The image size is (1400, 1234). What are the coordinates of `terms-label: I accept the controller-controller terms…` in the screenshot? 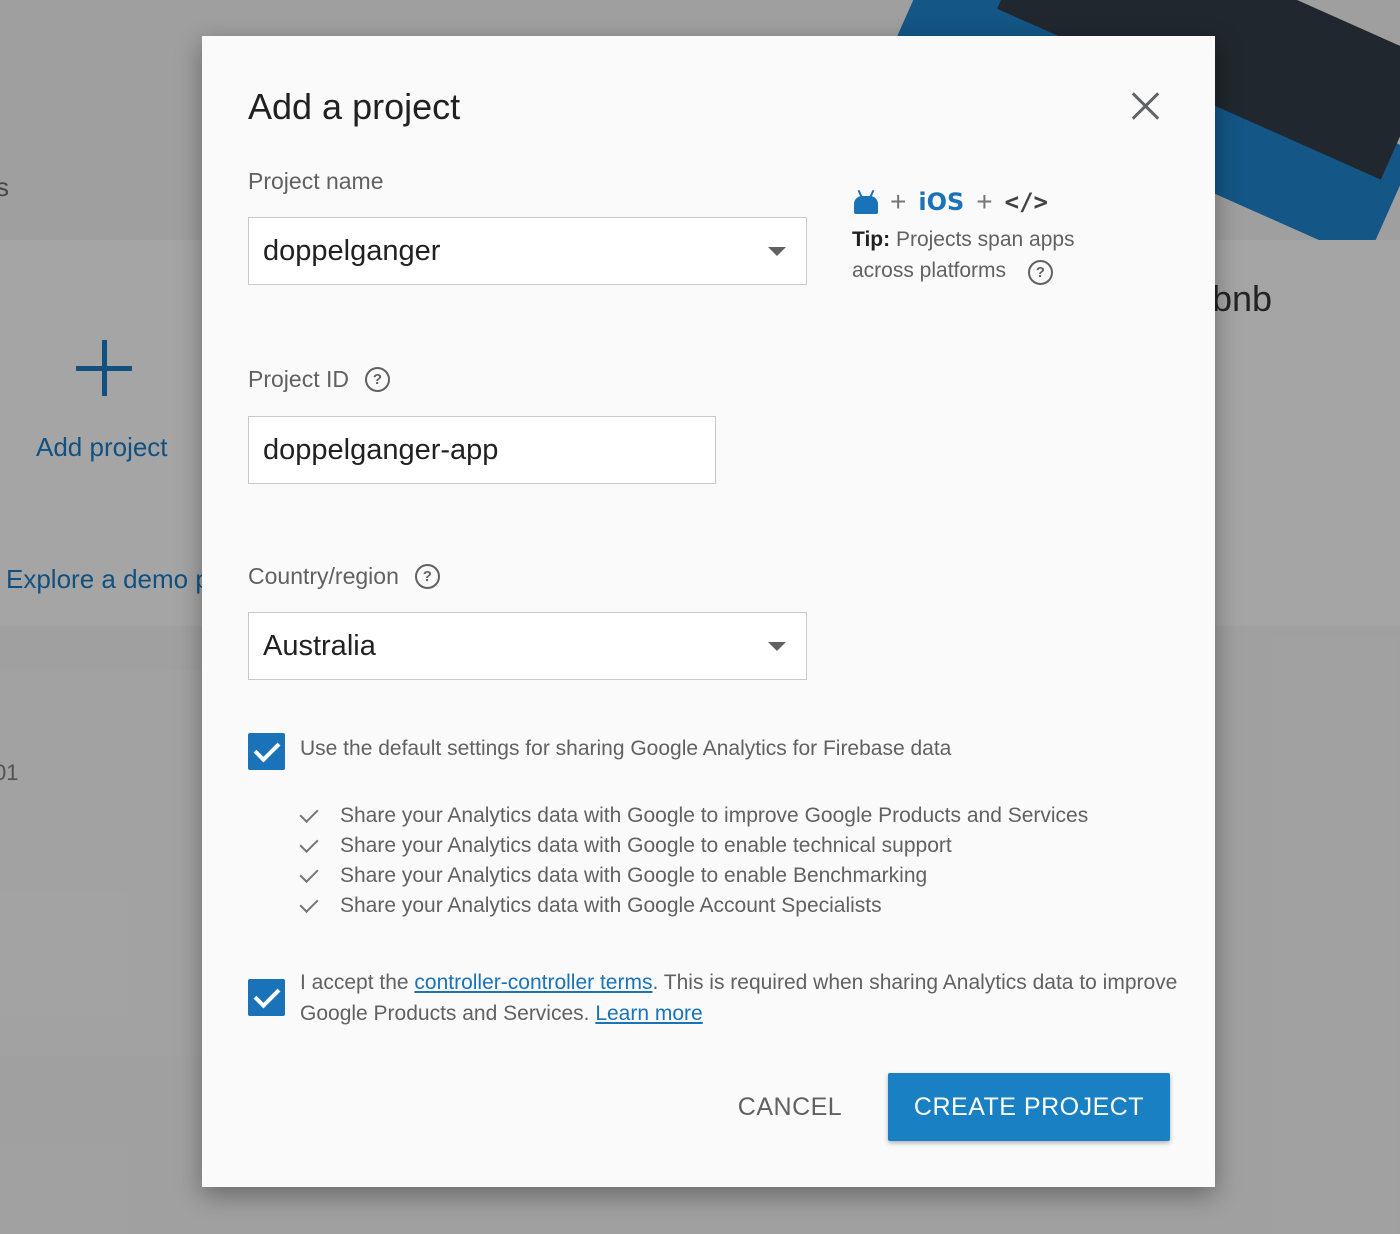 It's located at (739, 998).